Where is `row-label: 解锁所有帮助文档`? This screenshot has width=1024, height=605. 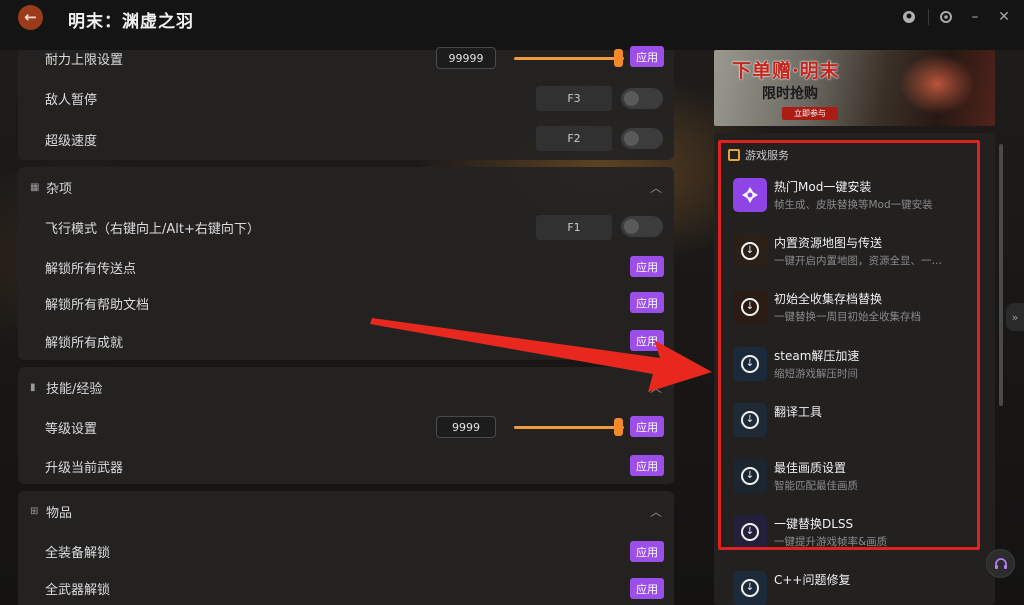 row-label: 解锁所有帮助文档 is located at coordinates (97, 305).